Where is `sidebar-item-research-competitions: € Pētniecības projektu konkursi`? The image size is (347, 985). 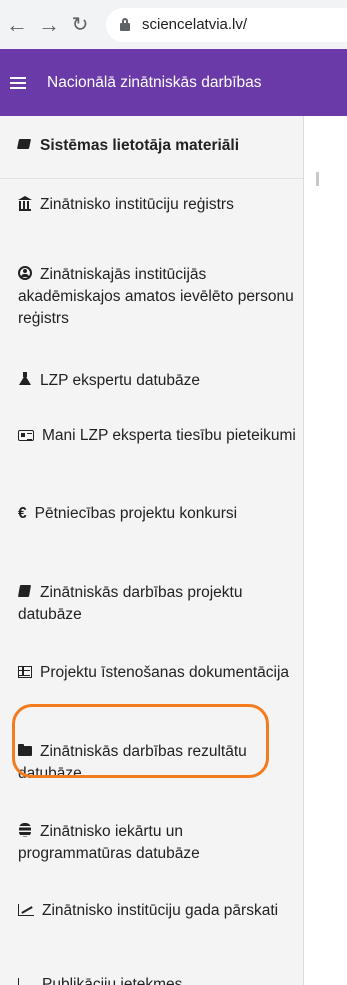
sidebar-item-research-competitions: € Pētniecības projektu konkursi is located at coordinates (157, 514).